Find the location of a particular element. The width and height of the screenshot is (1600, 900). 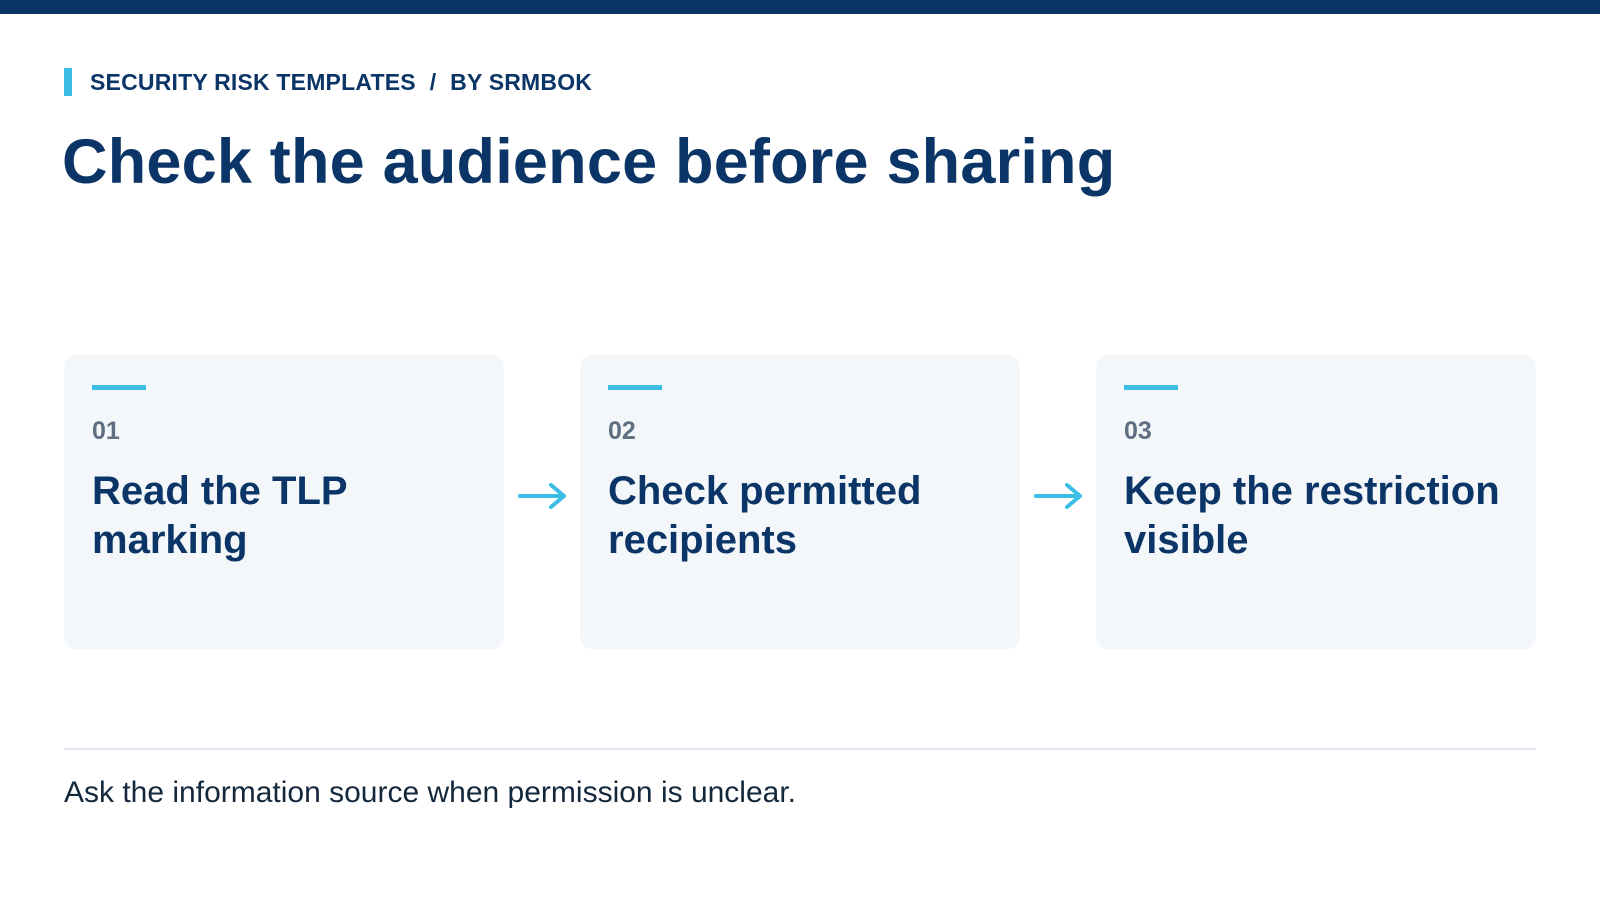

step-card-1: 01 Read the TLP marking is located at coordinates (284, 502).